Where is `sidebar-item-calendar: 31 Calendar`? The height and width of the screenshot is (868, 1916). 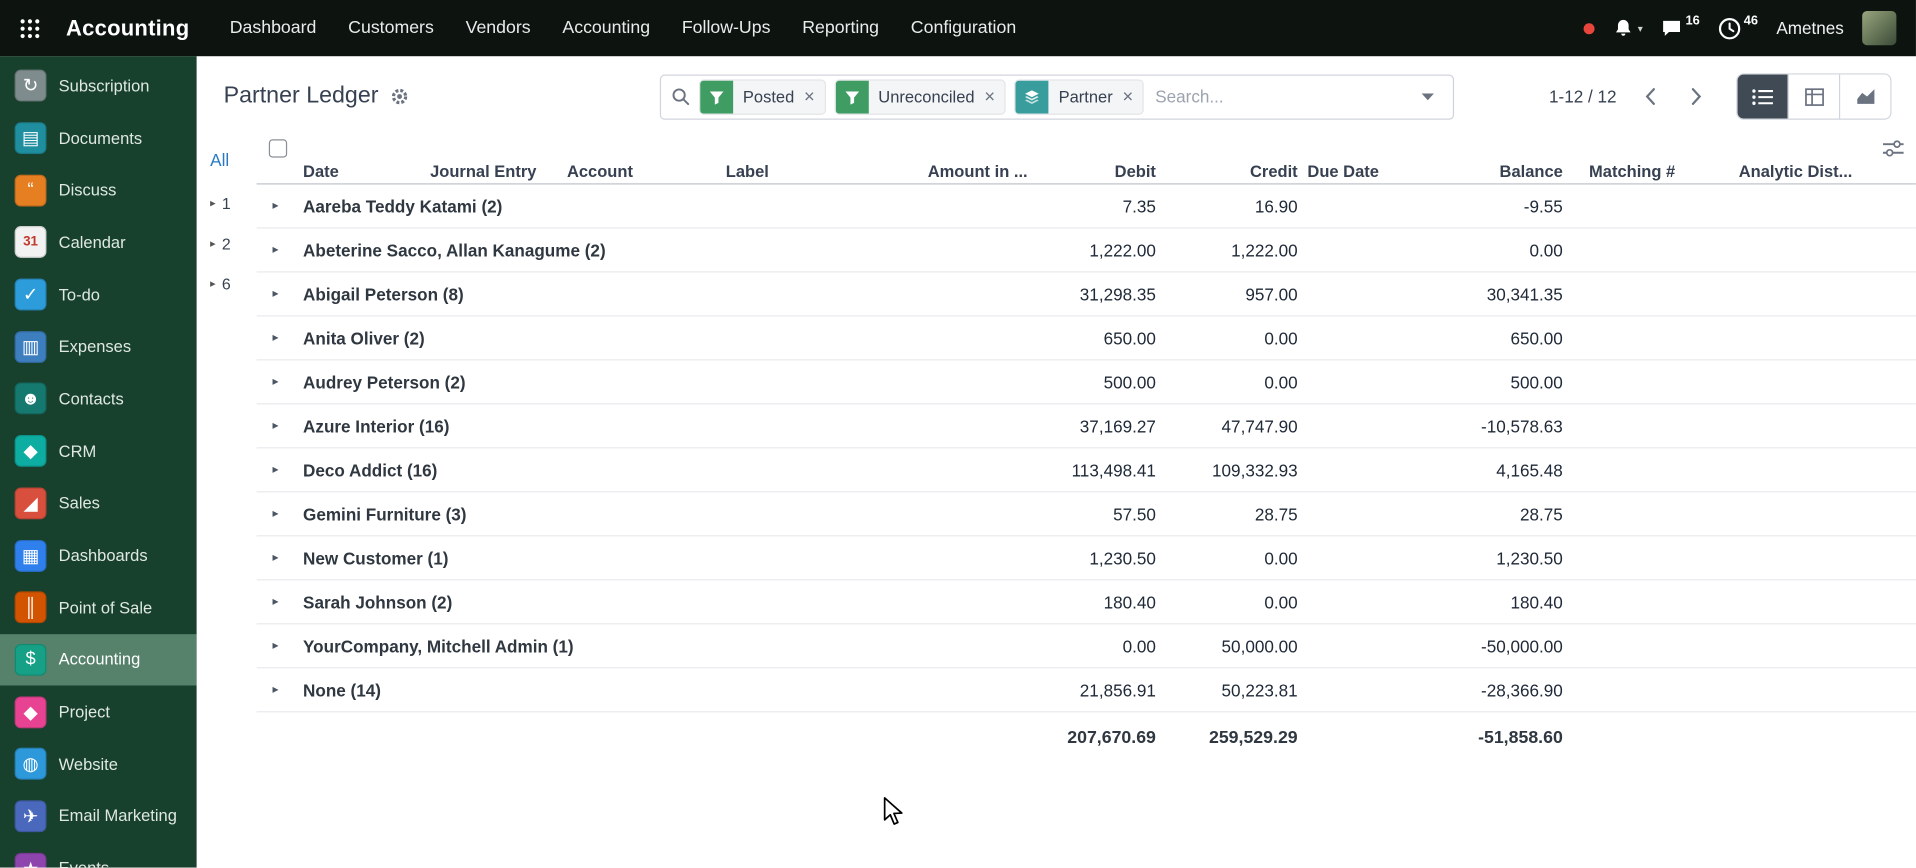
sidebar-item-calendar: 31 Calendar is located at coordinates (98, 242).